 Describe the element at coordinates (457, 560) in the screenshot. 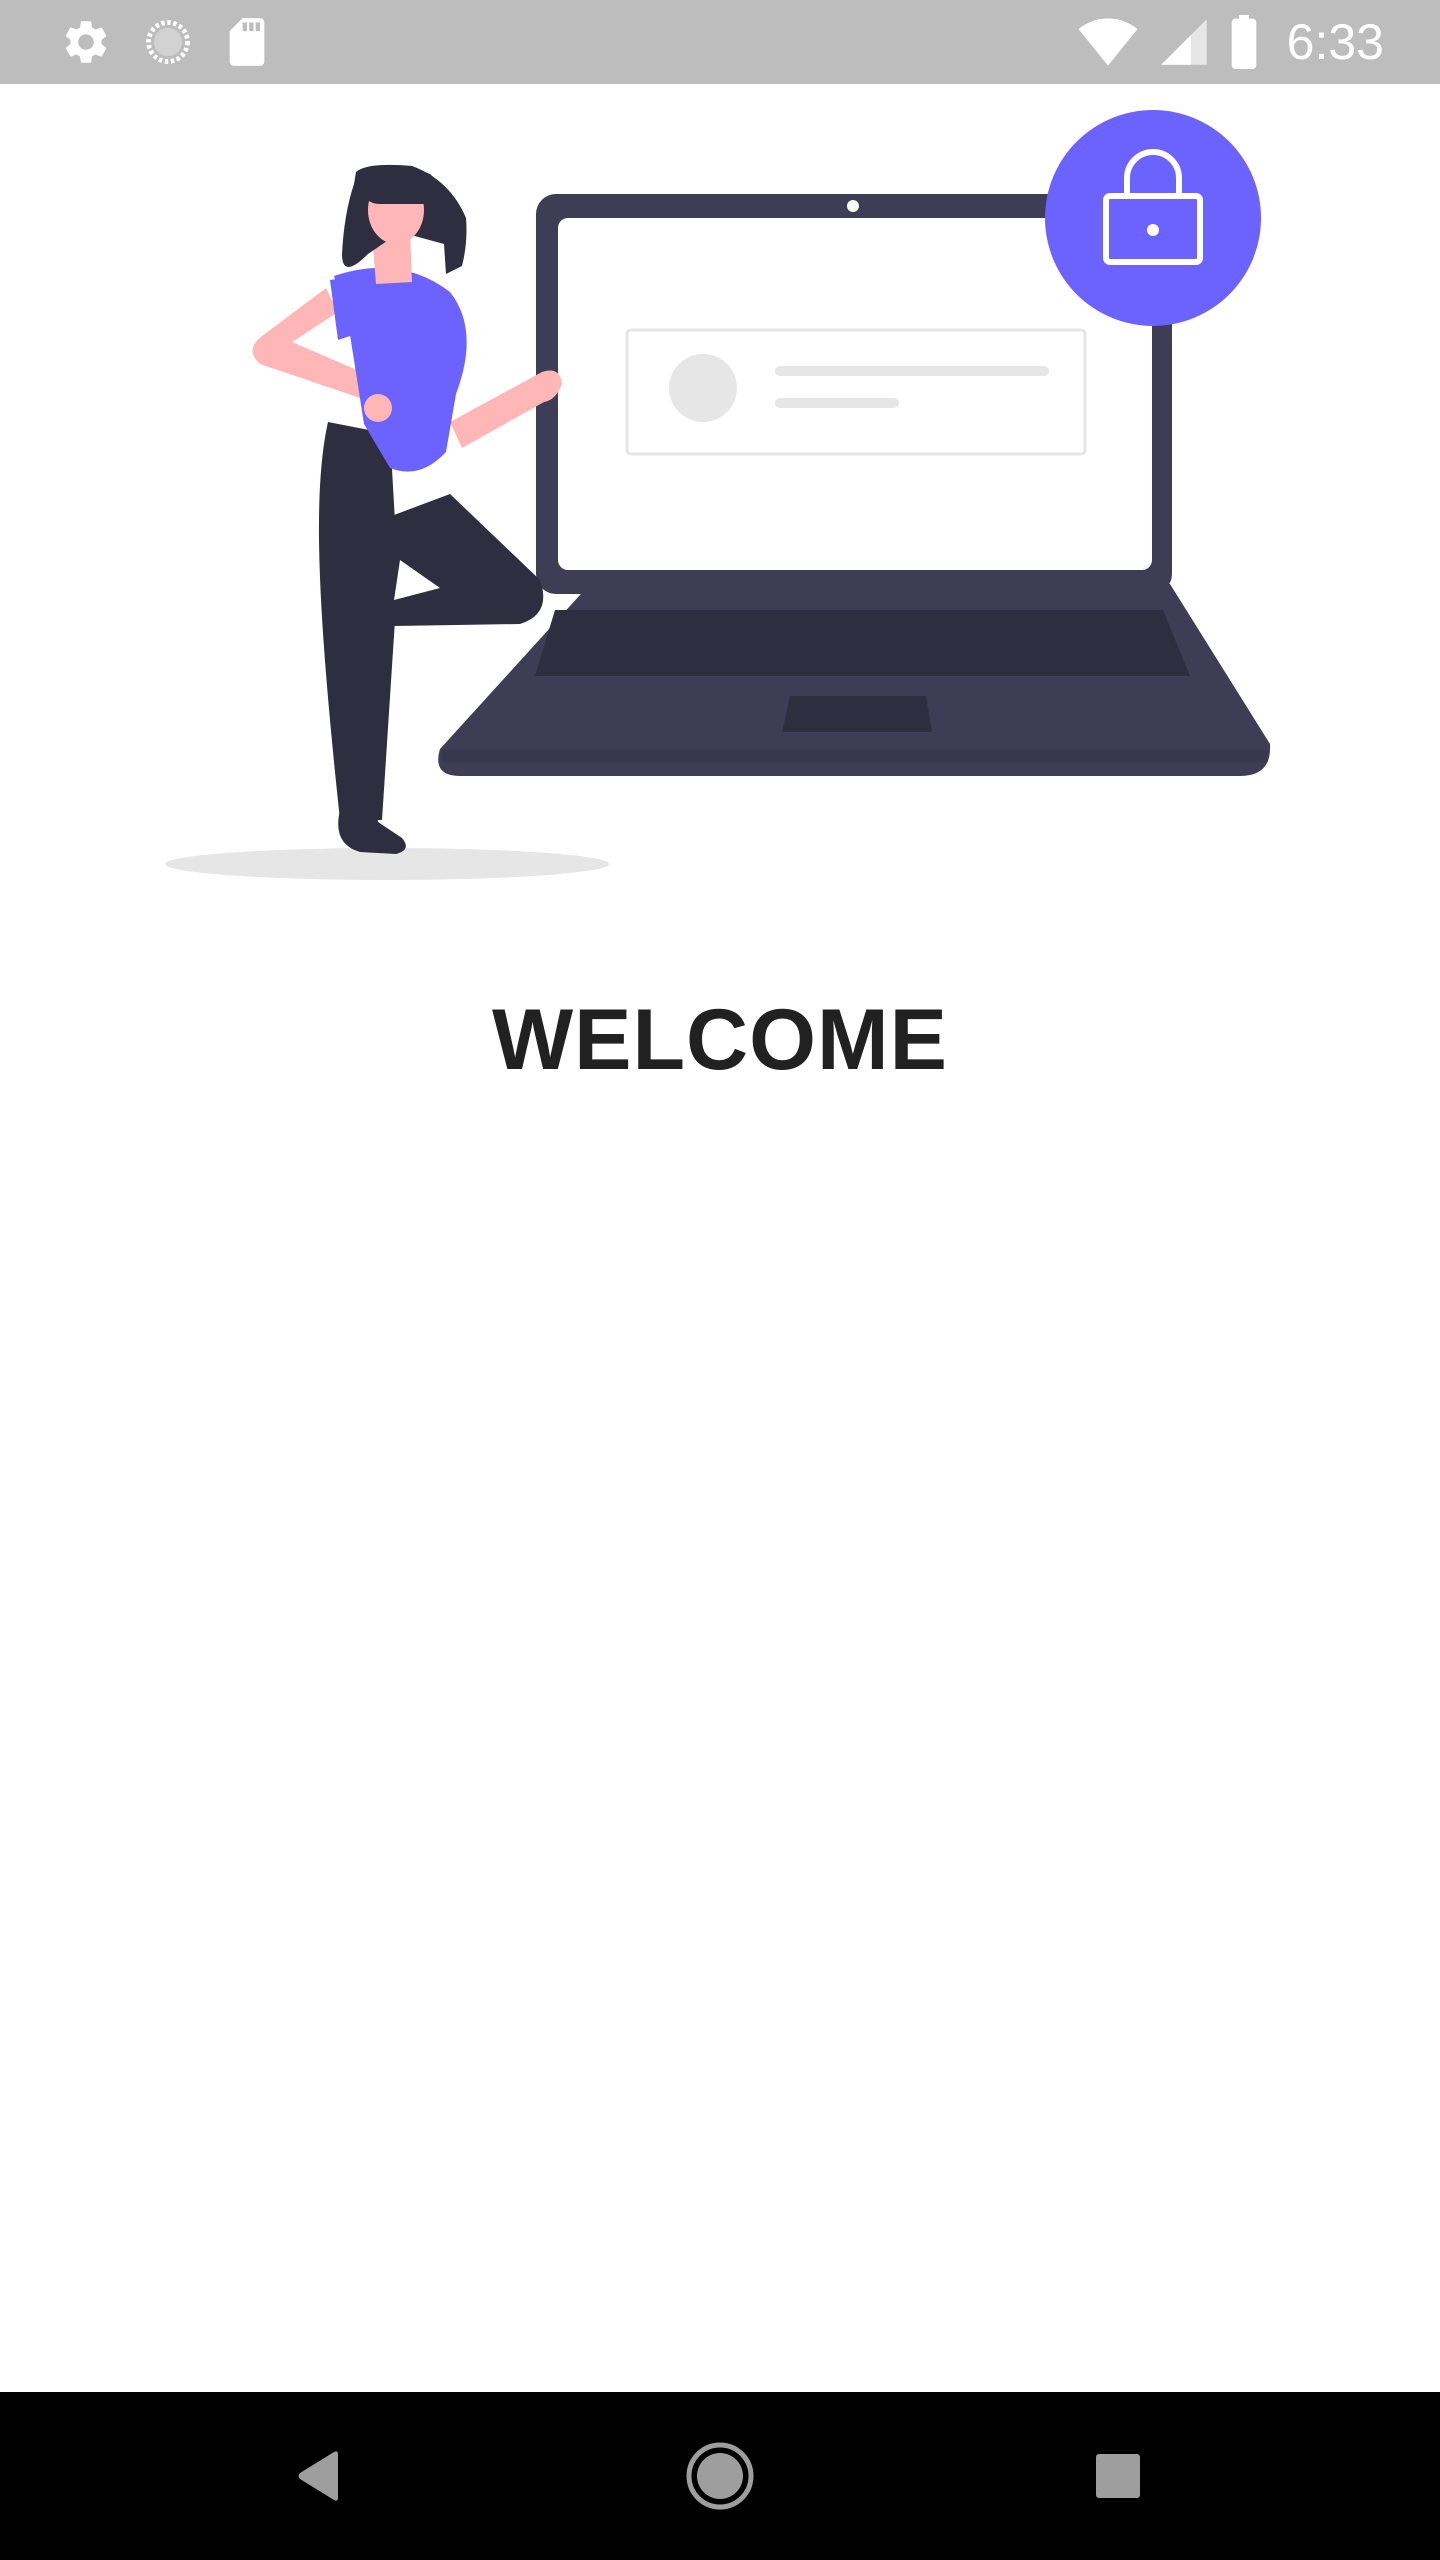

I see `woman-leg-bent` at that location.